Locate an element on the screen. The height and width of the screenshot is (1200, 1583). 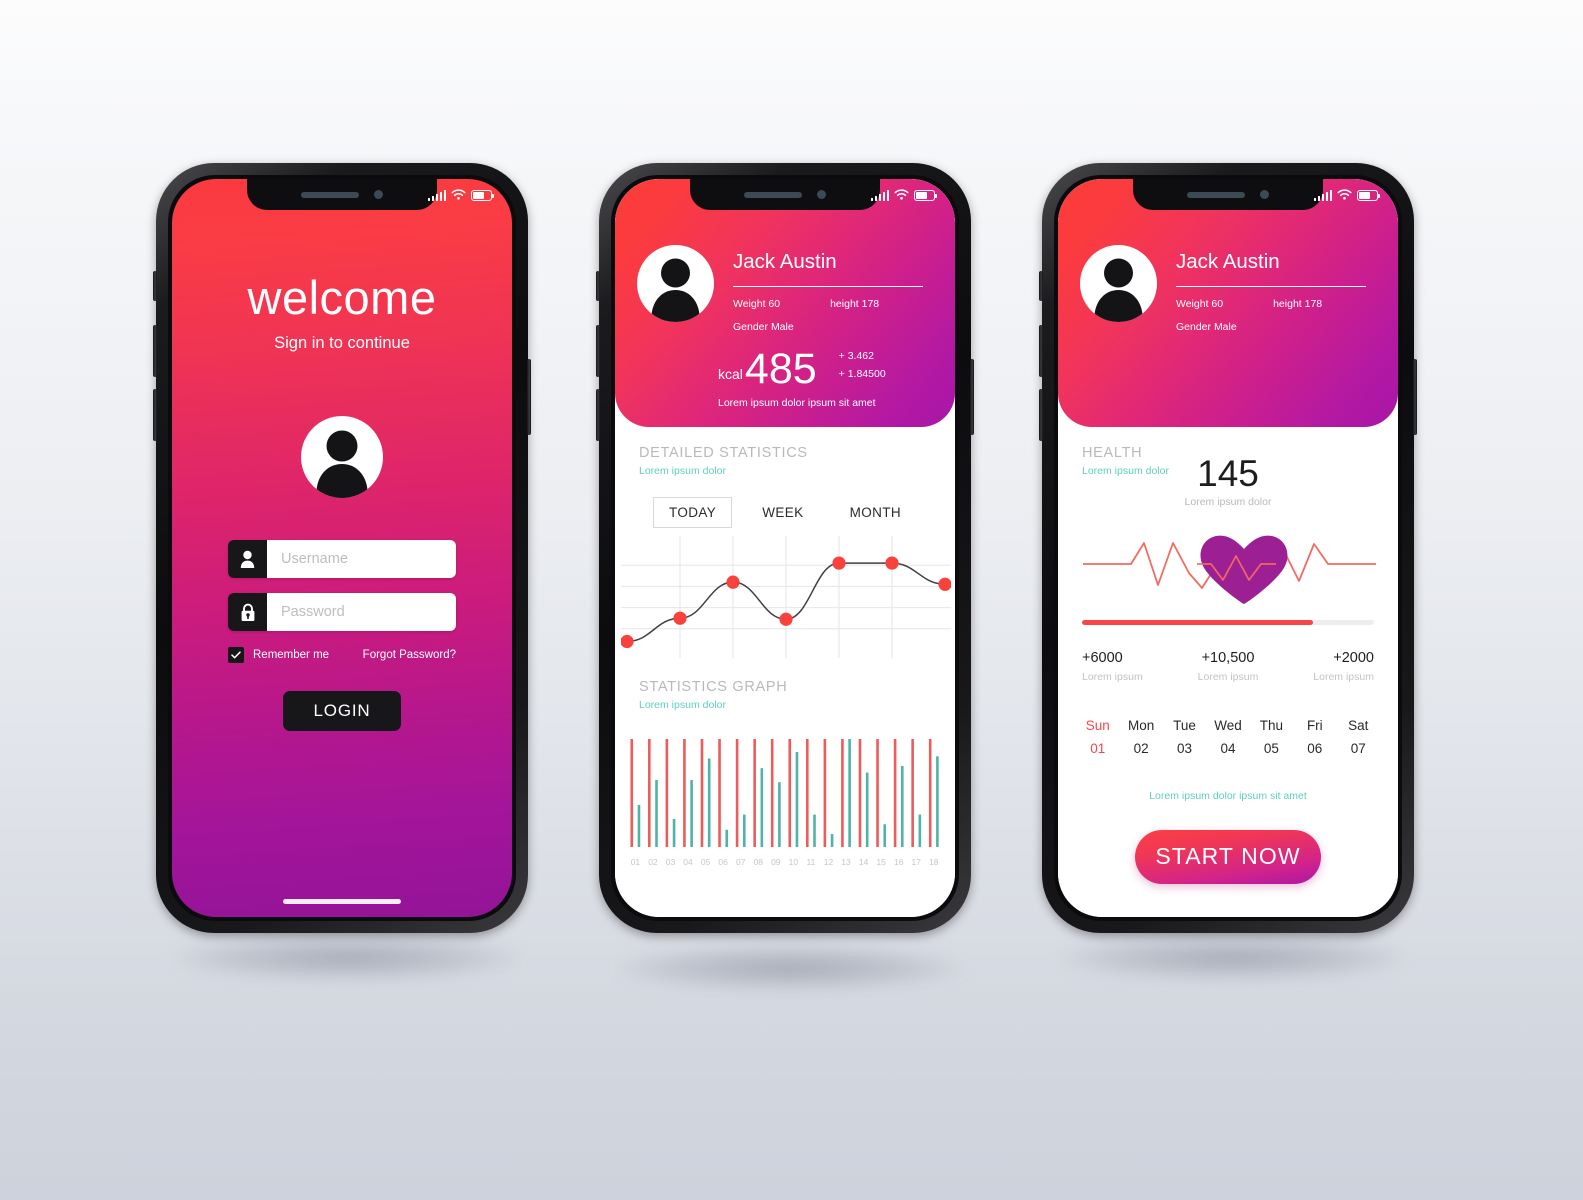
avatar is located at coordinates (342, 457).